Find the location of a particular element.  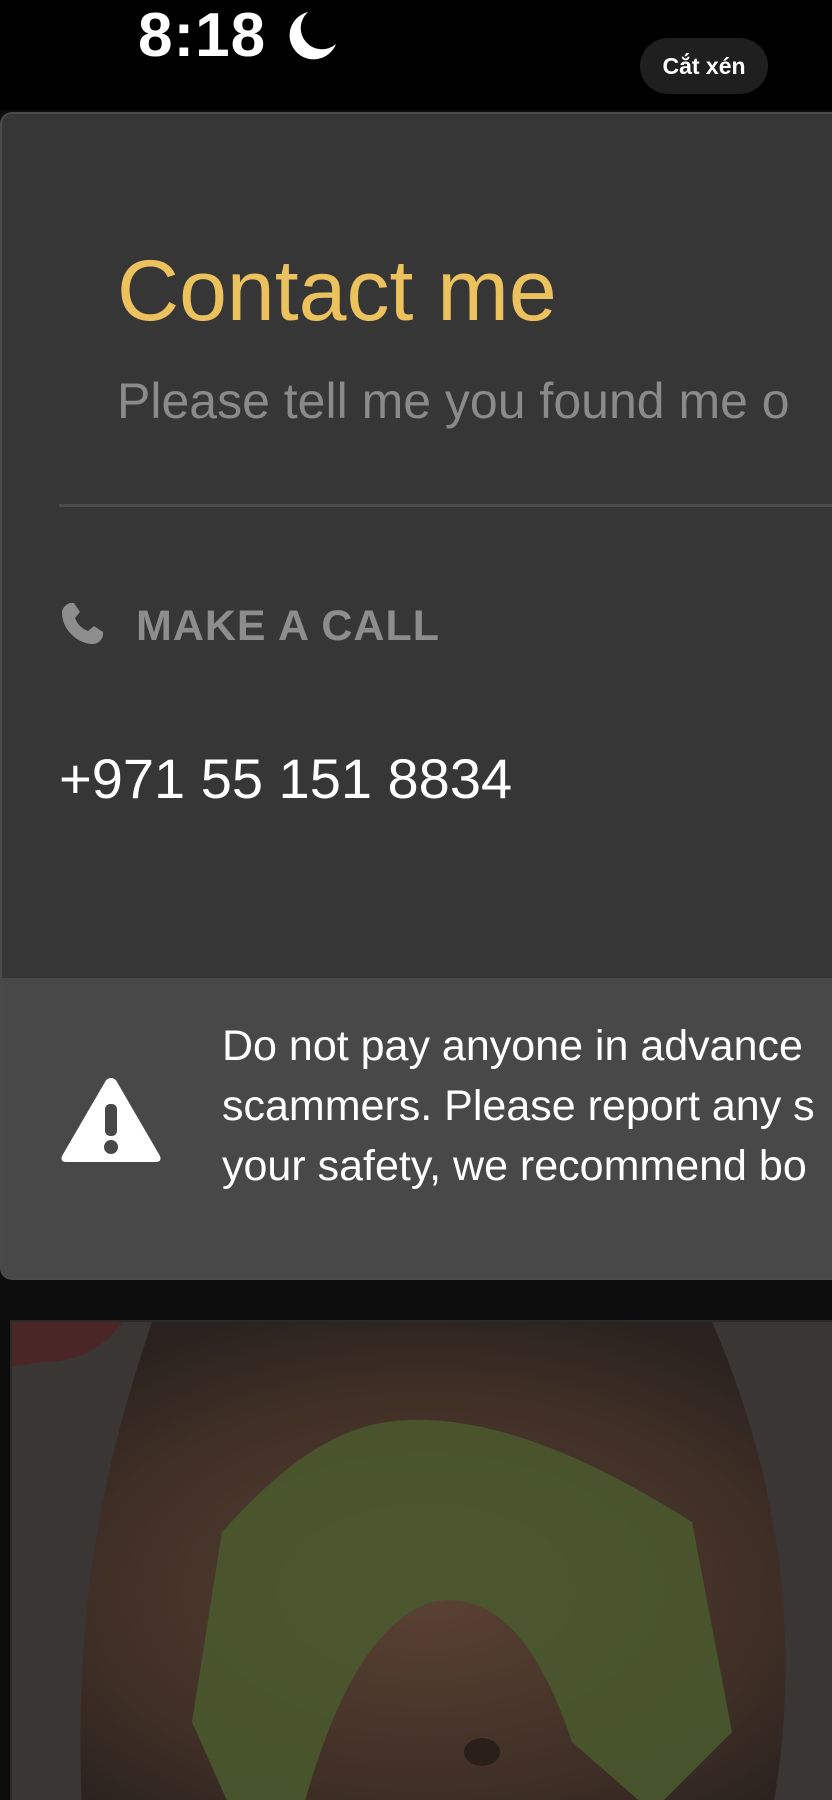

warning-icon is located at coordinates (111, 1120).